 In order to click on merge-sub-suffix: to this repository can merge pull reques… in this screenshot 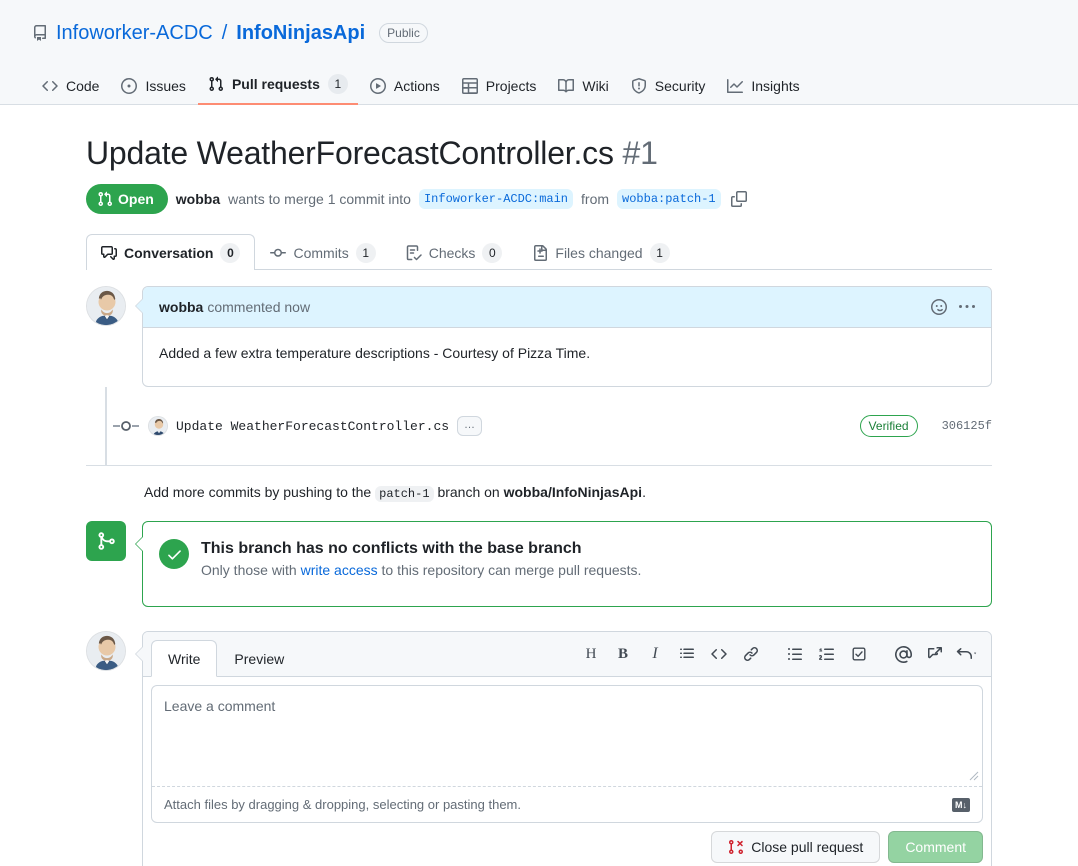, I will do `click(511, 569)`.